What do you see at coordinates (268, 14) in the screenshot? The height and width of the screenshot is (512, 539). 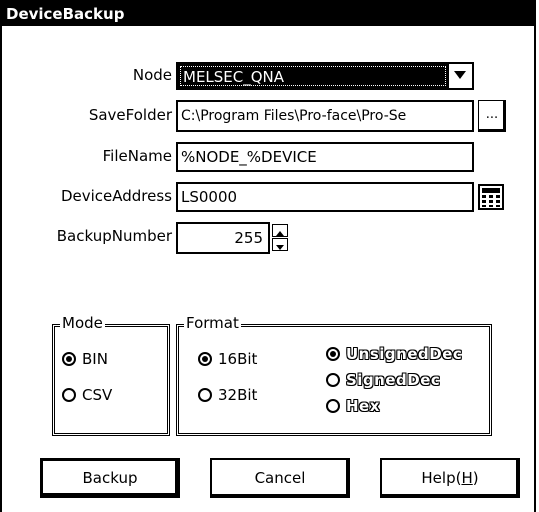 I see `window-title: DeviceBackup` at bounding box center [268, 14].